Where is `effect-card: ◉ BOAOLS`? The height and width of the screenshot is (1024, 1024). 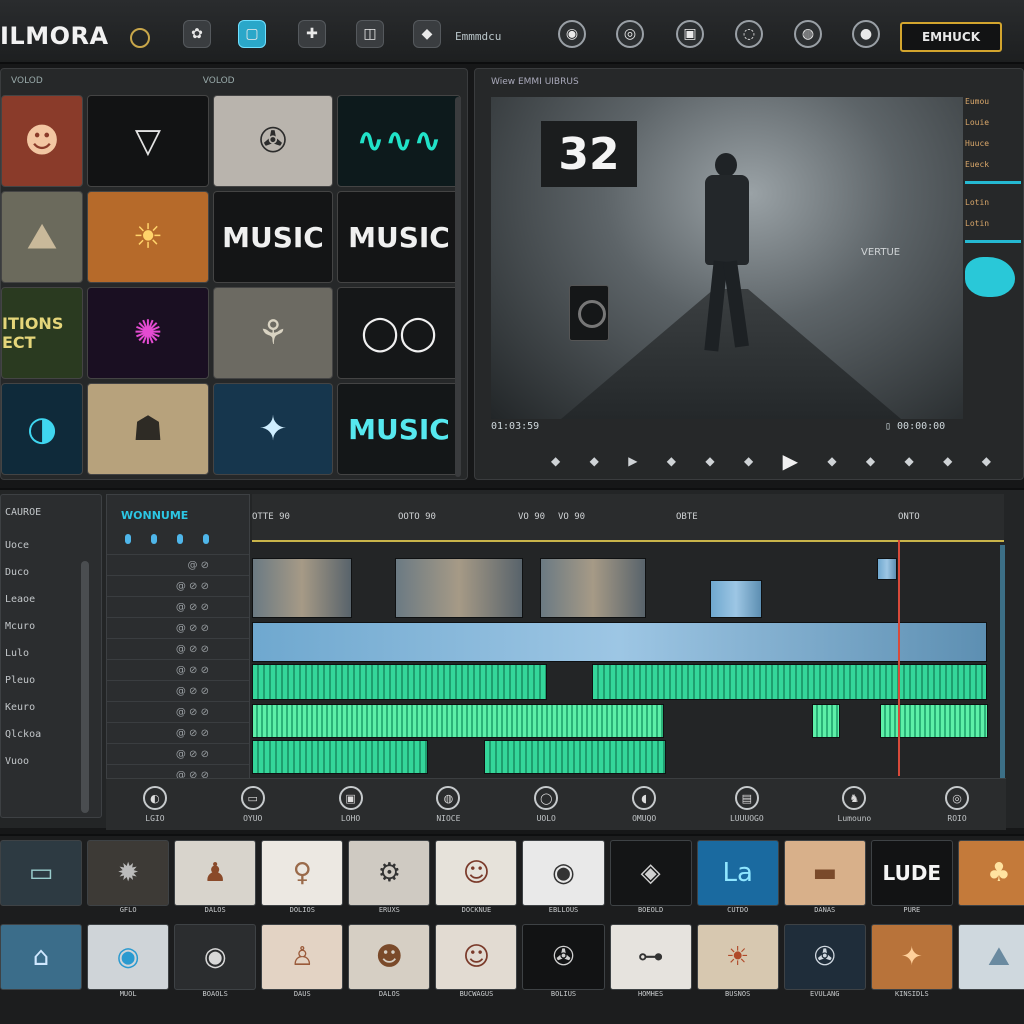
effect-card: ◉ BOAOLS is located at coordinates (215, 964).